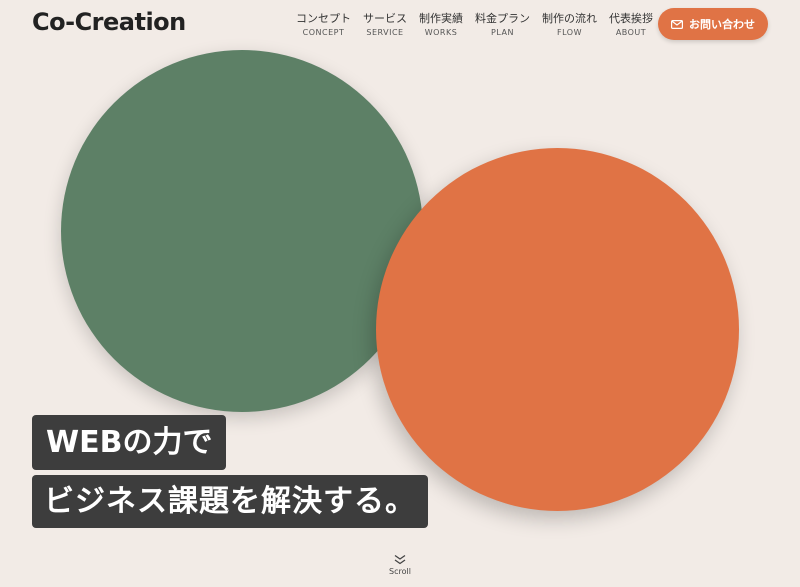  What do you see at coordinates (631, 25) in the screenshot?
I see `nav-item-about: 代表挨拶 ABOUT` at bounding box center [631, 25].